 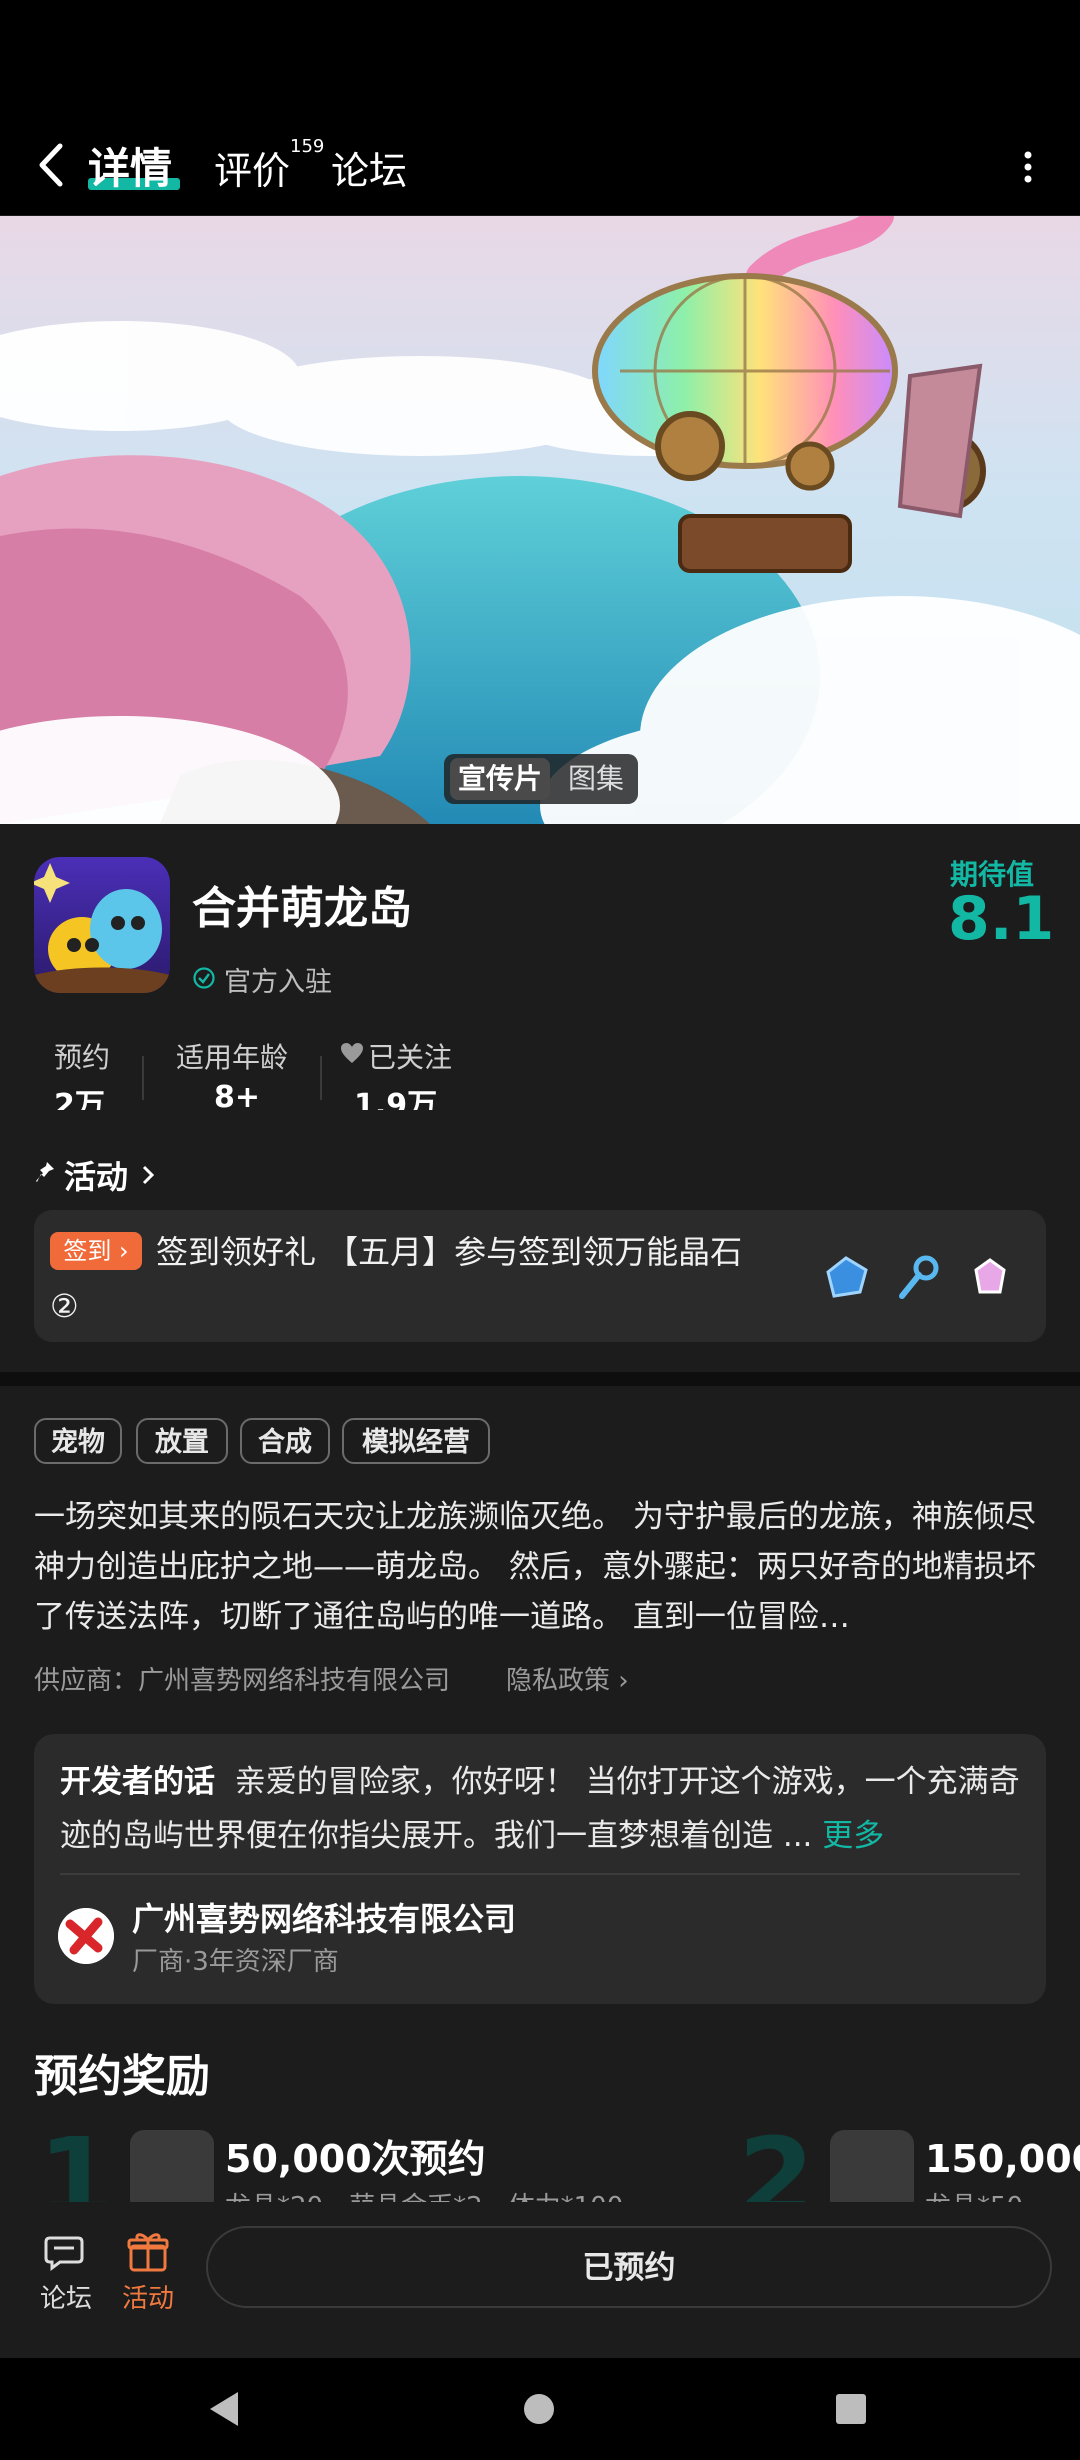 I want to click on tag-merge: 合成, so click(x=285, y=1441).